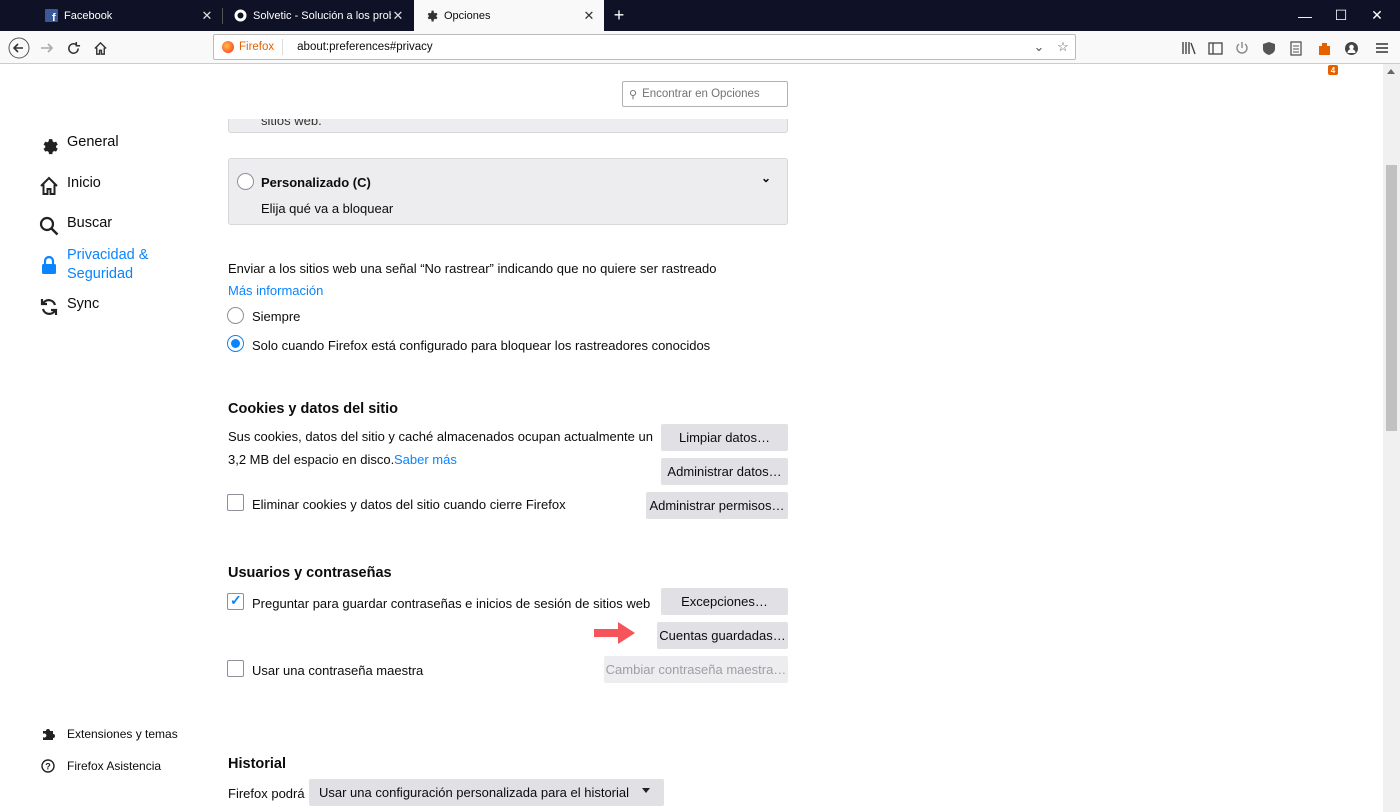  Describe the element at coordinates (633, 94) in the screenshot. I see `search-icon: ⚲` at that location.